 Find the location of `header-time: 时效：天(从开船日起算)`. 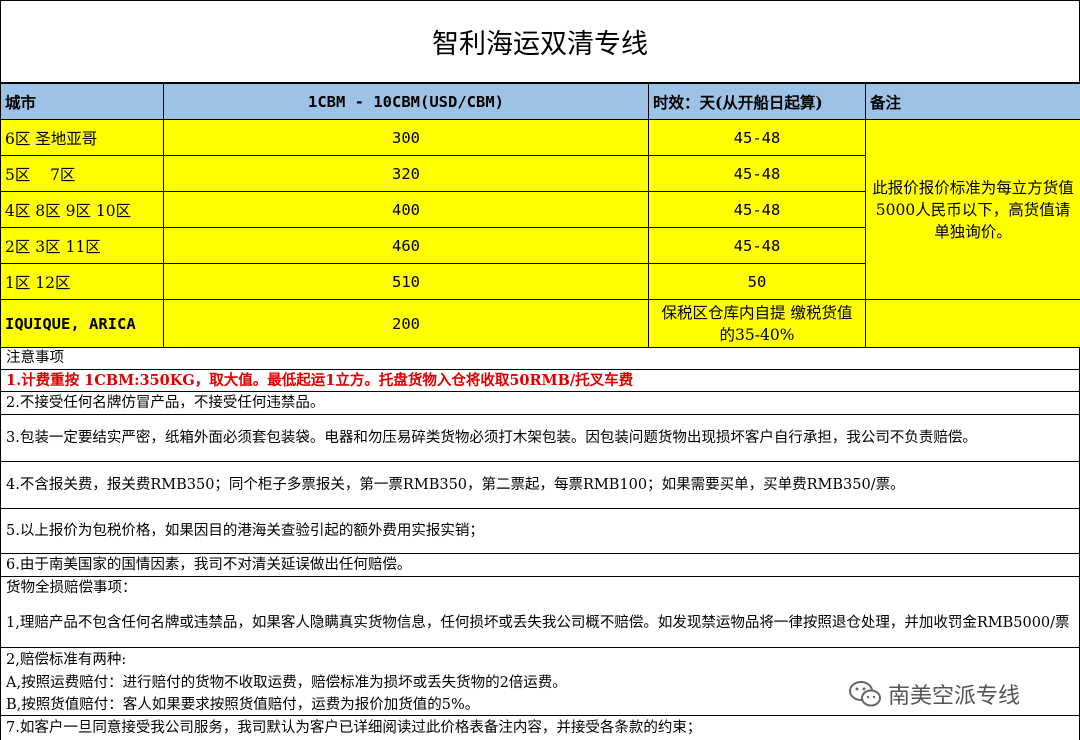

header-time: 时效：天(从开船日起算) is located at coordinates (757, 101).